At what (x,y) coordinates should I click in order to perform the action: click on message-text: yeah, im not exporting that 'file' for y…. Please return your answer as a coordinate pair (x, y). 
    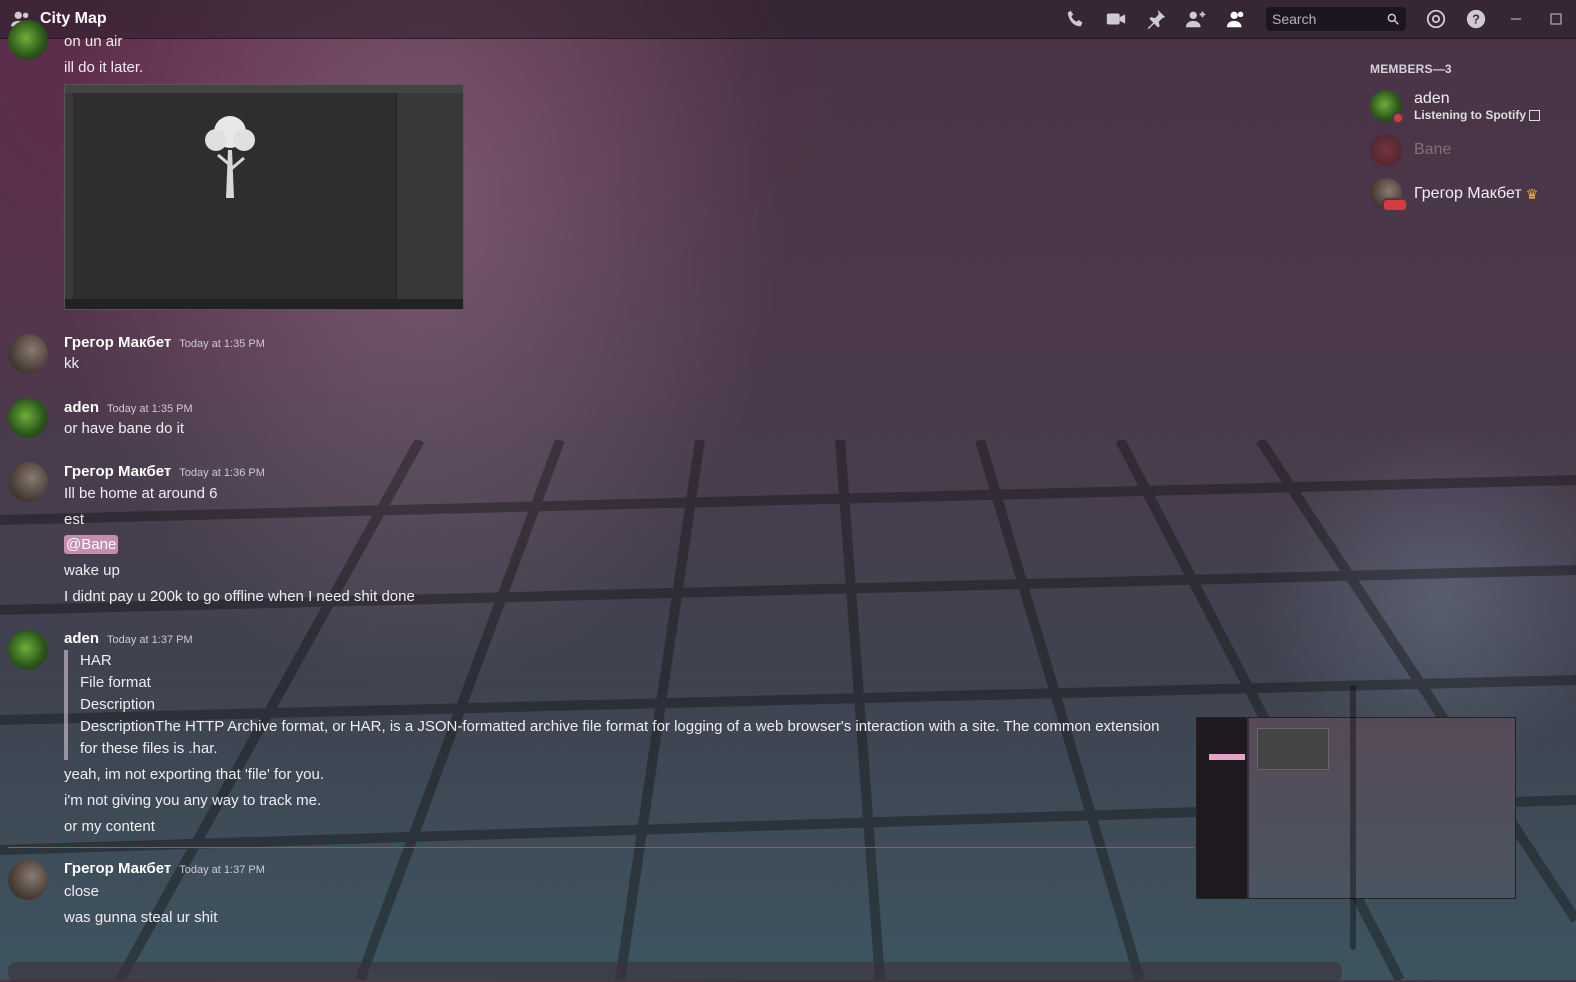
    Looking at the image, I should click on (194, 774).